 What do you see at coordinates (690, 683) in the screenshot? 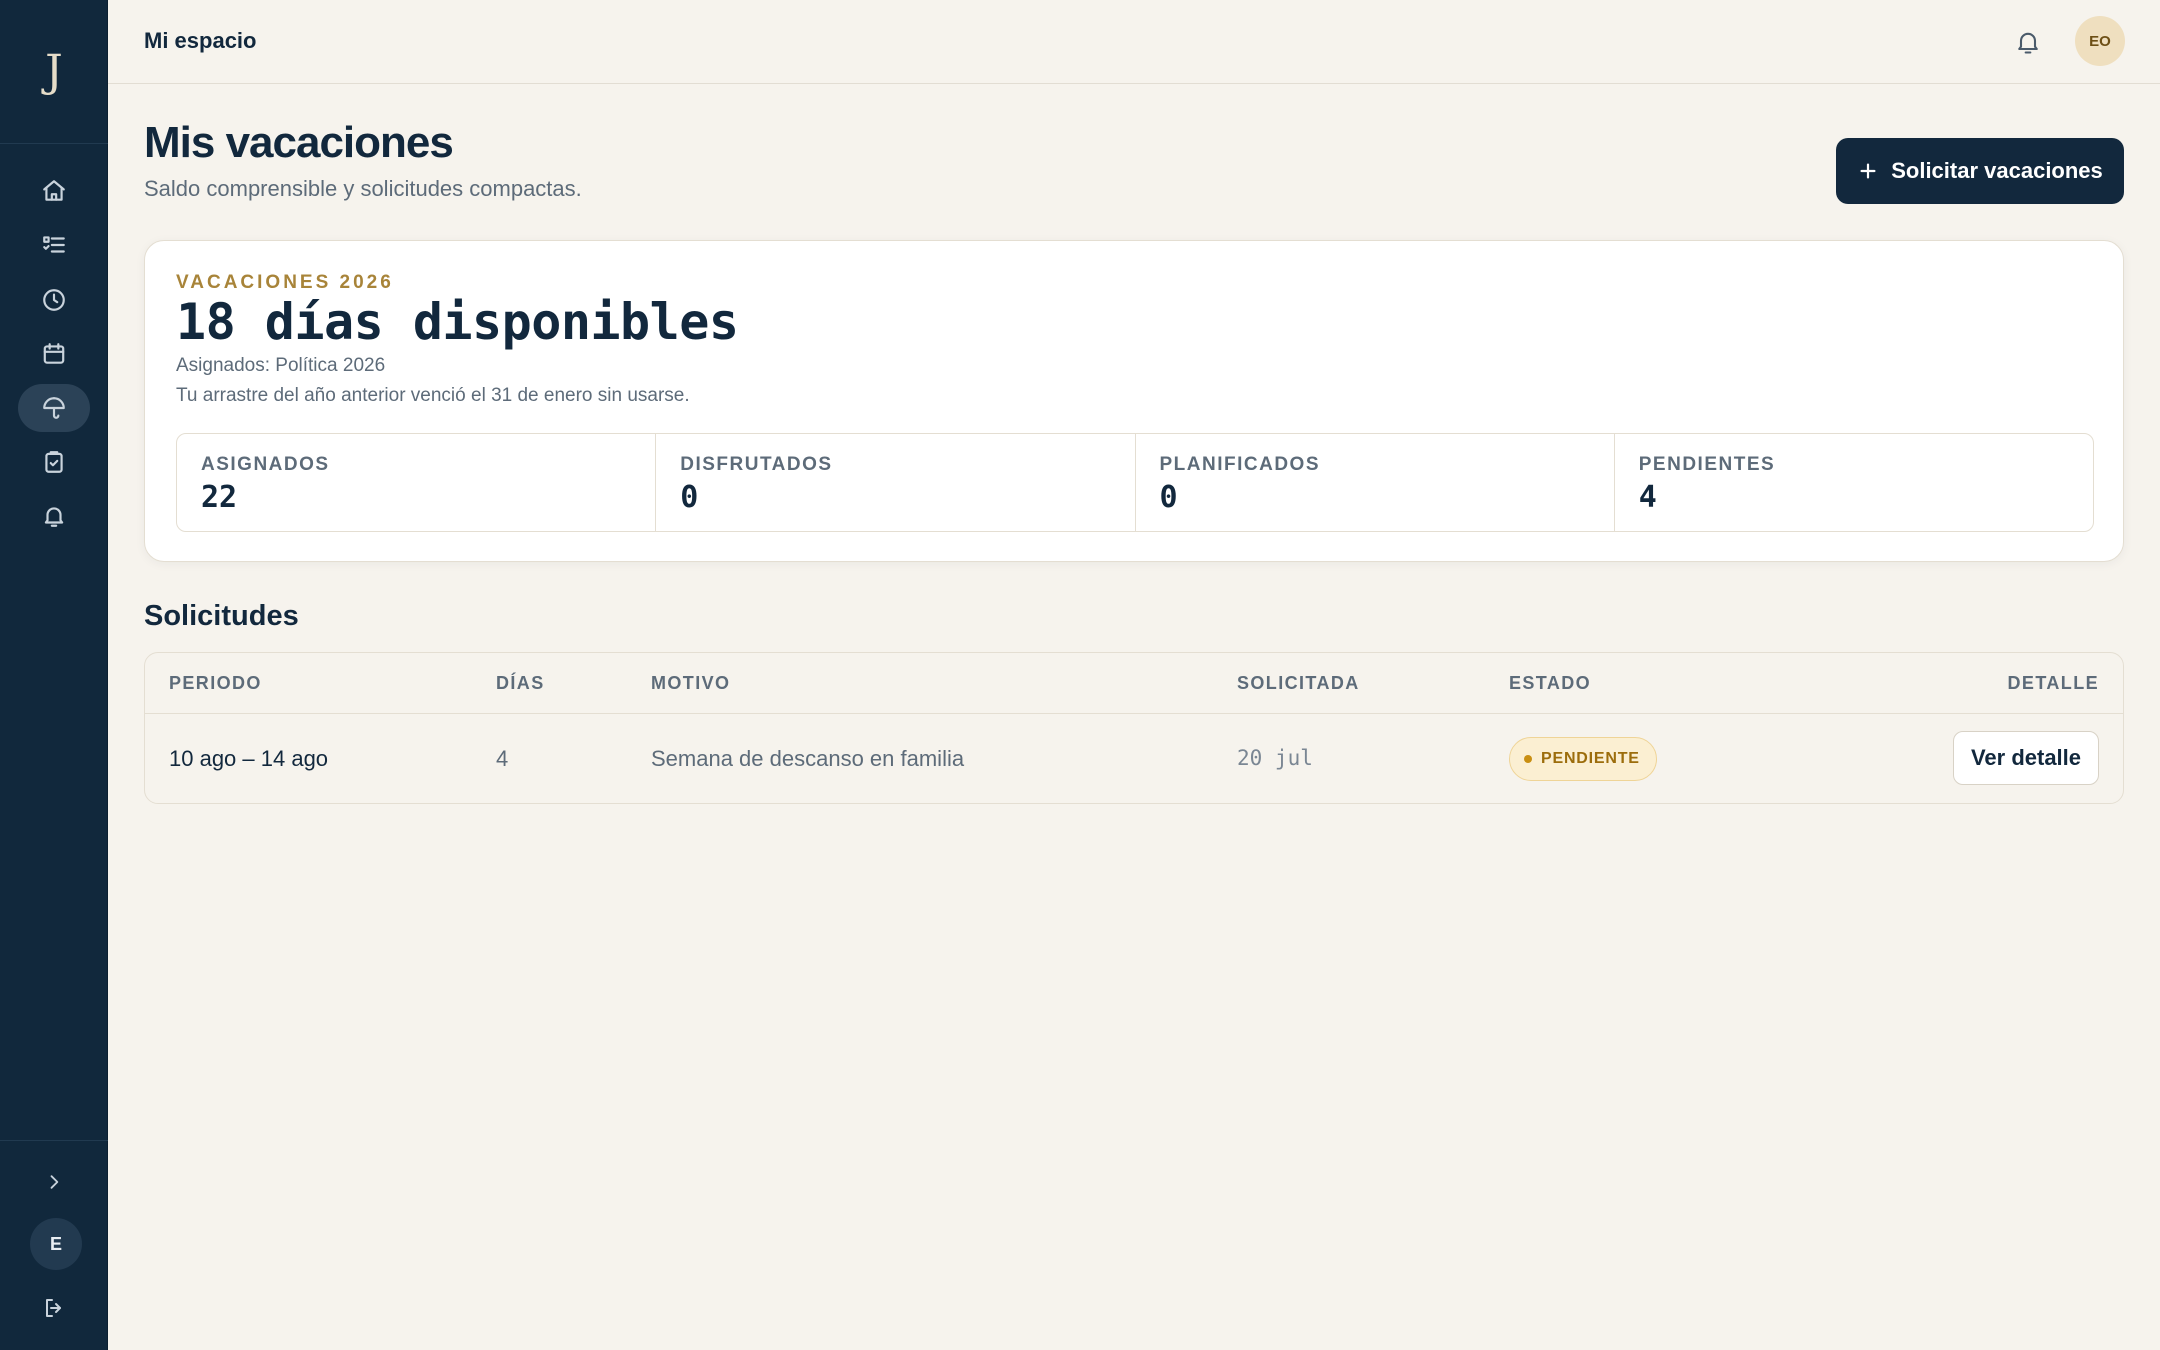
I see `column-header-reason: MOTIVO` at bounding box center [690, 683].